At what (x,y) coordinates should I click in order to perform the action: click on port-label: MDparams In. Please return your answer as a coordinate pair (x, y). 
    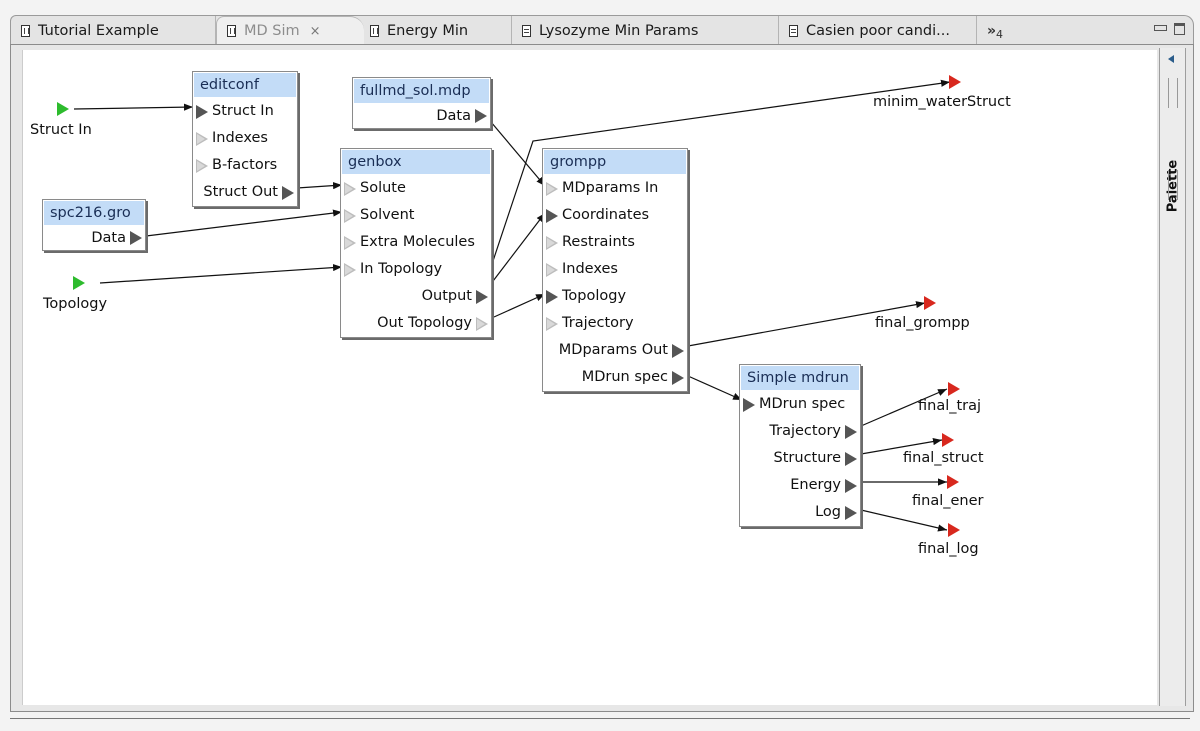
    Looking at the image, I should click on (610, 188).